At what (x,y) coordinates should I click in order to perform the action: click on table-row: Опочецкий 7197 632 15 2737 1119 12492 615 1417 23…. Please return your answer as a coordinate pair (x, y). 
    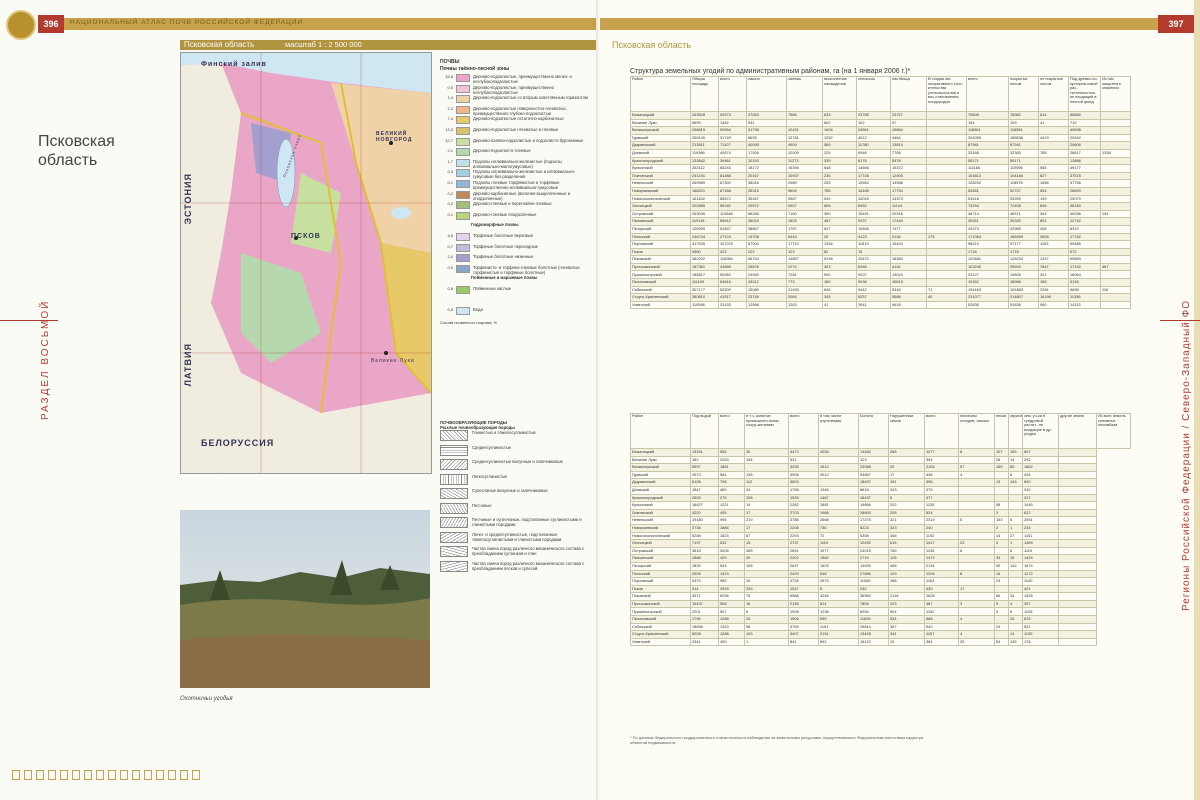
    Looking at the image, I should click on (880, 543).